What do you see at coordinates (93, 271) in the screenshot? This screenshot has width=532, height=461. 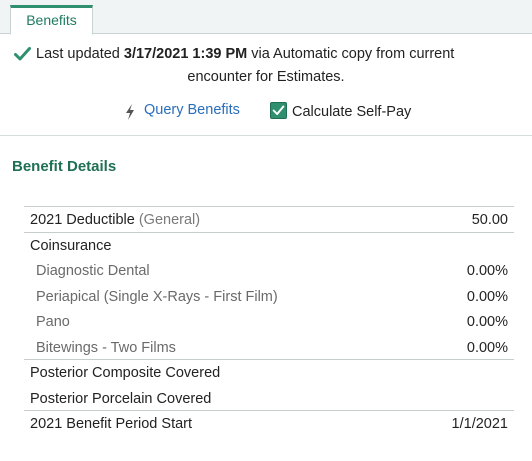 I see `row-label: Diagnostic Dental` at bounding box center [93, 271].